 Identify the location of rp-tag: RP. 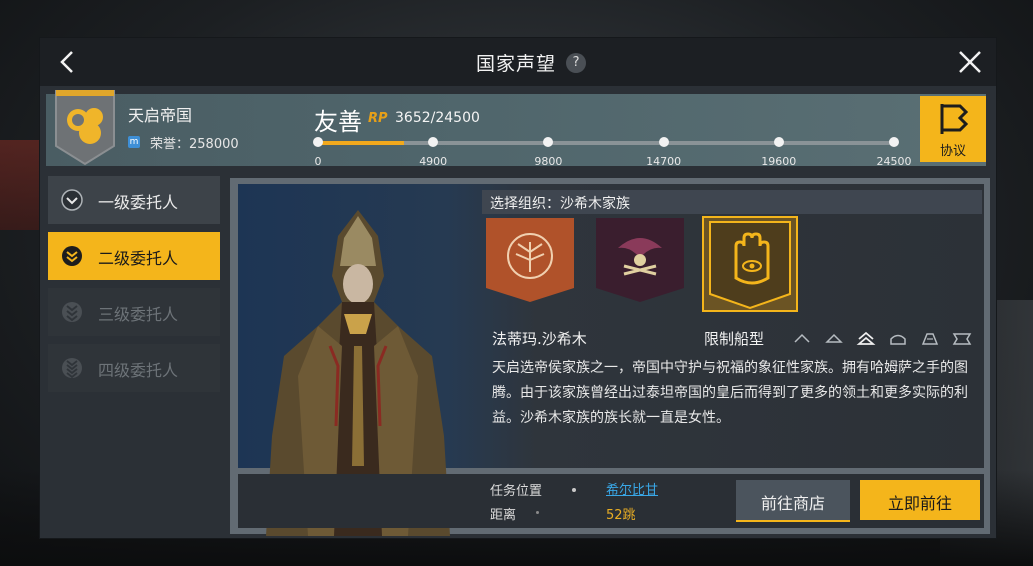
(378, 118).